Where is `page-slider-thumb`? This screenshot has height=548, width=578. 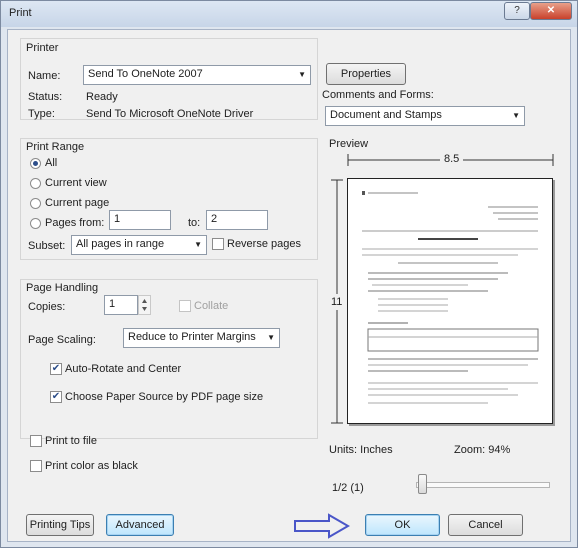
page-slider-thumb is located at coordinates (422, 484).